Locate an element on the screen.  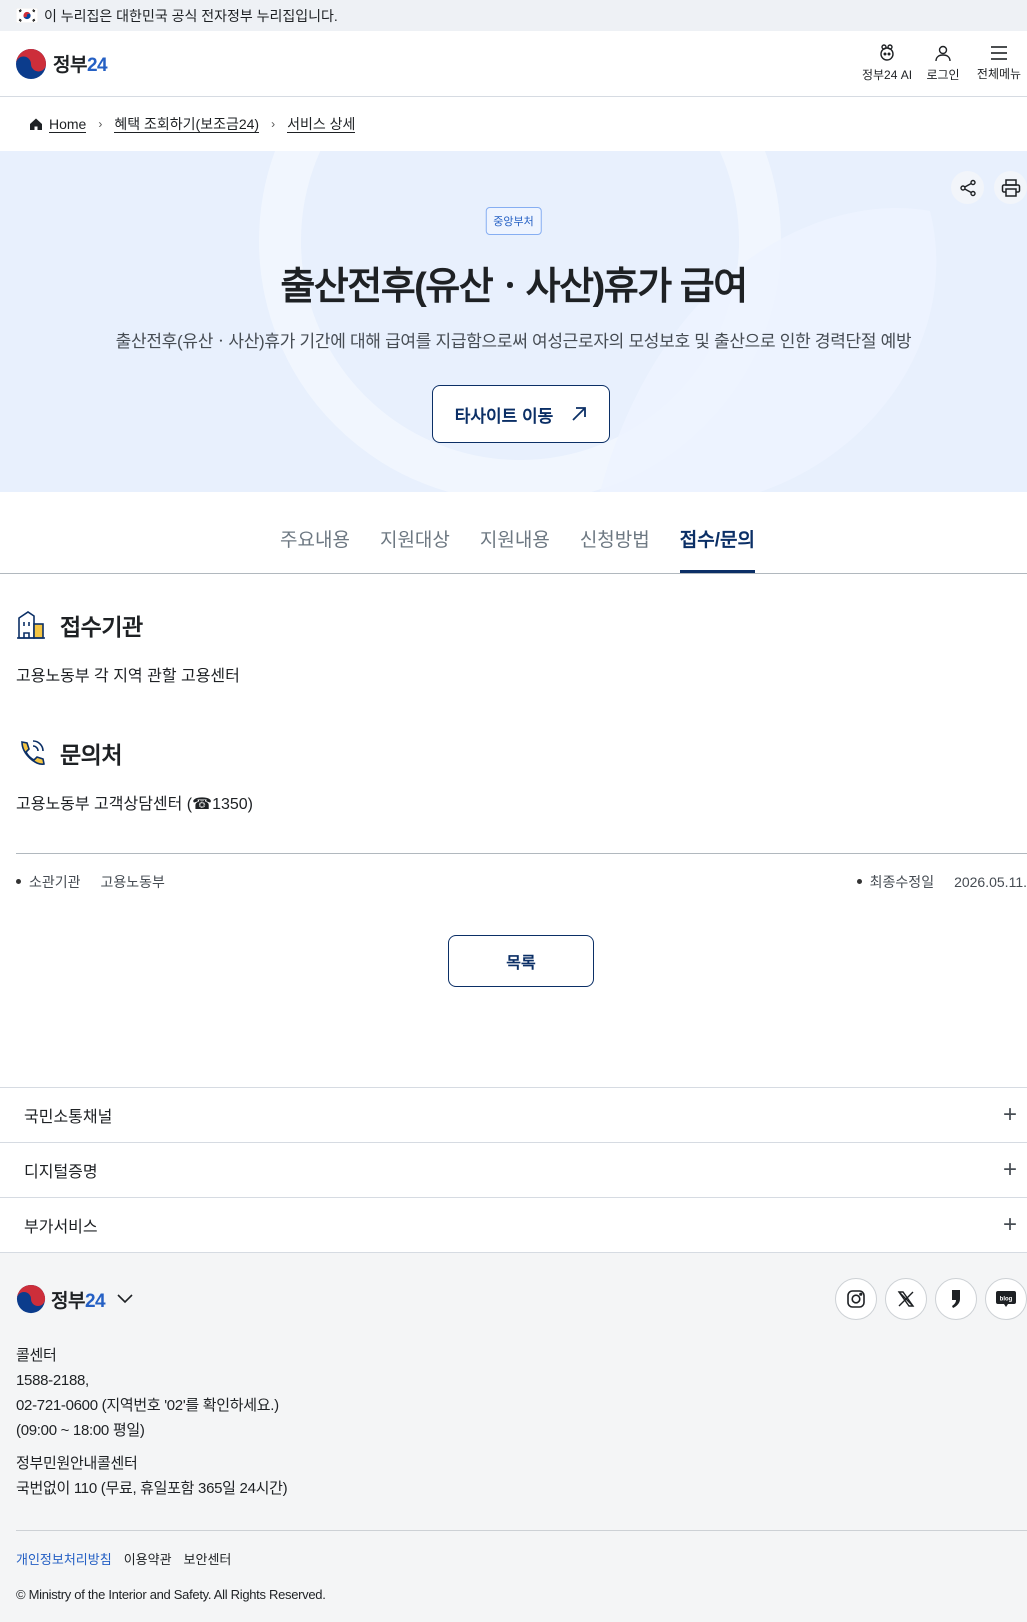
user-icon is located at coordinates (943, 53).